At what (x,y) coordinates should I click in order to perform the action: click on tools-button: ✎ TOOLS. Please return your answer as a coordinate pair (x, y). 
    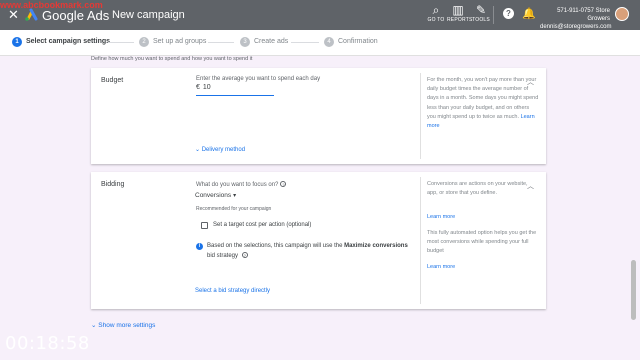
    Looking at the image, I should click on (481, 13).